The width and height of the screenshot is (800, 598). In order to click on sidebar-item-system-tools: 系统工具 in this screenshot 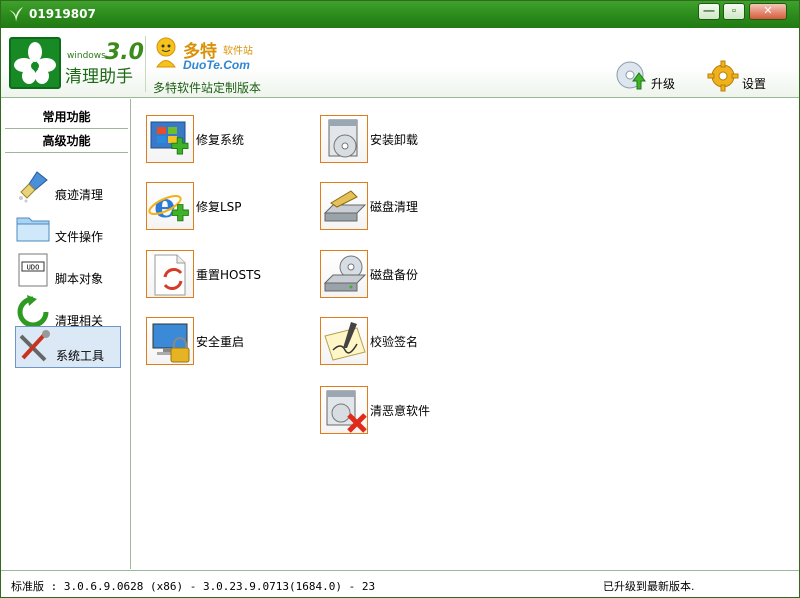, I will do `click(68, 347)`.